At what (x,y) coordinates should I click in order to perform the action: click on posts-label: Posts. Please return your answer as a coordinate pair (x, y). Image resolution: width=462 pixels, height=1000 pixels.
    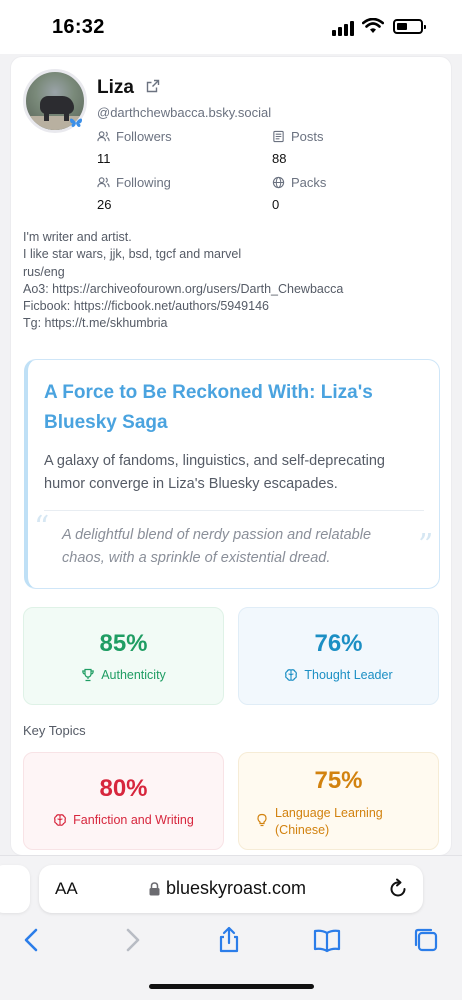
    Looking at the image, I should click on (307, 136).